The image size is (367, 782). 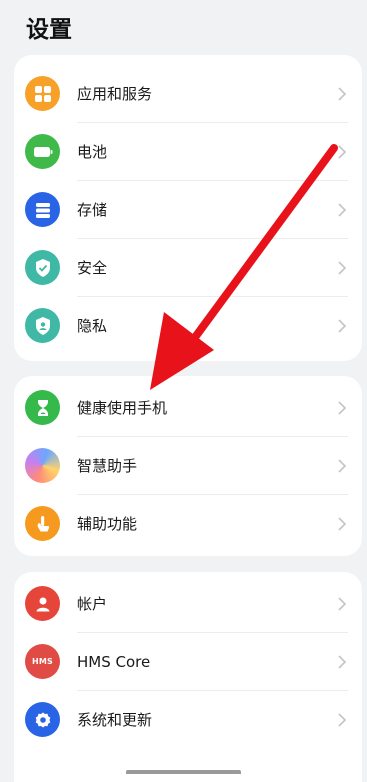 What do you see at coordinates (42, 93) in the screenshot?
I see `apps-grid-icon` at bounding box center [42, 93].